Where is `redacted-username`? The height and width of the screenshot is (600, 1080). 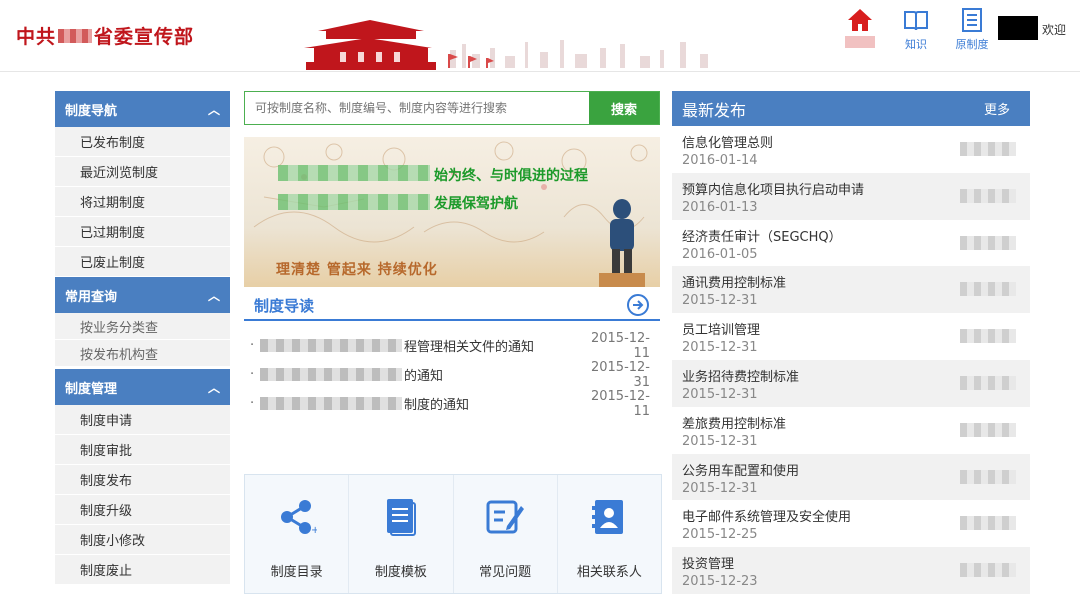
redacted-username is located at coordinates (1018, 28).